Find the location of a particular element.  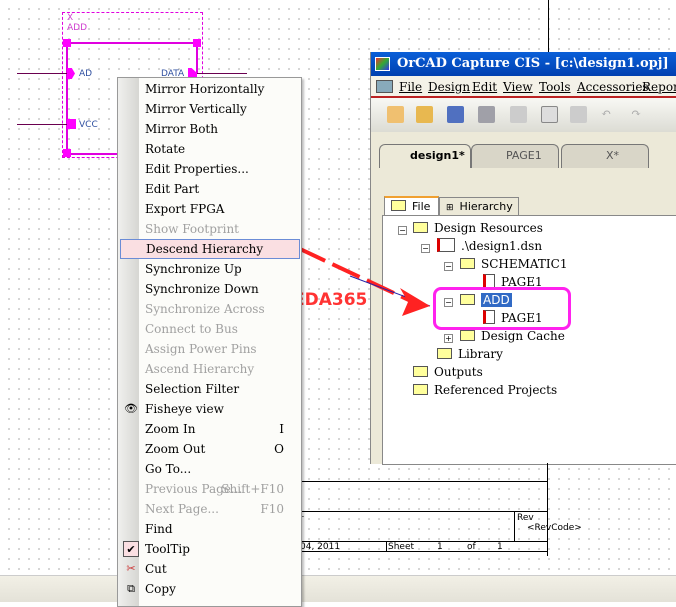

tab-x: X* is located at coordinates (605, 156).